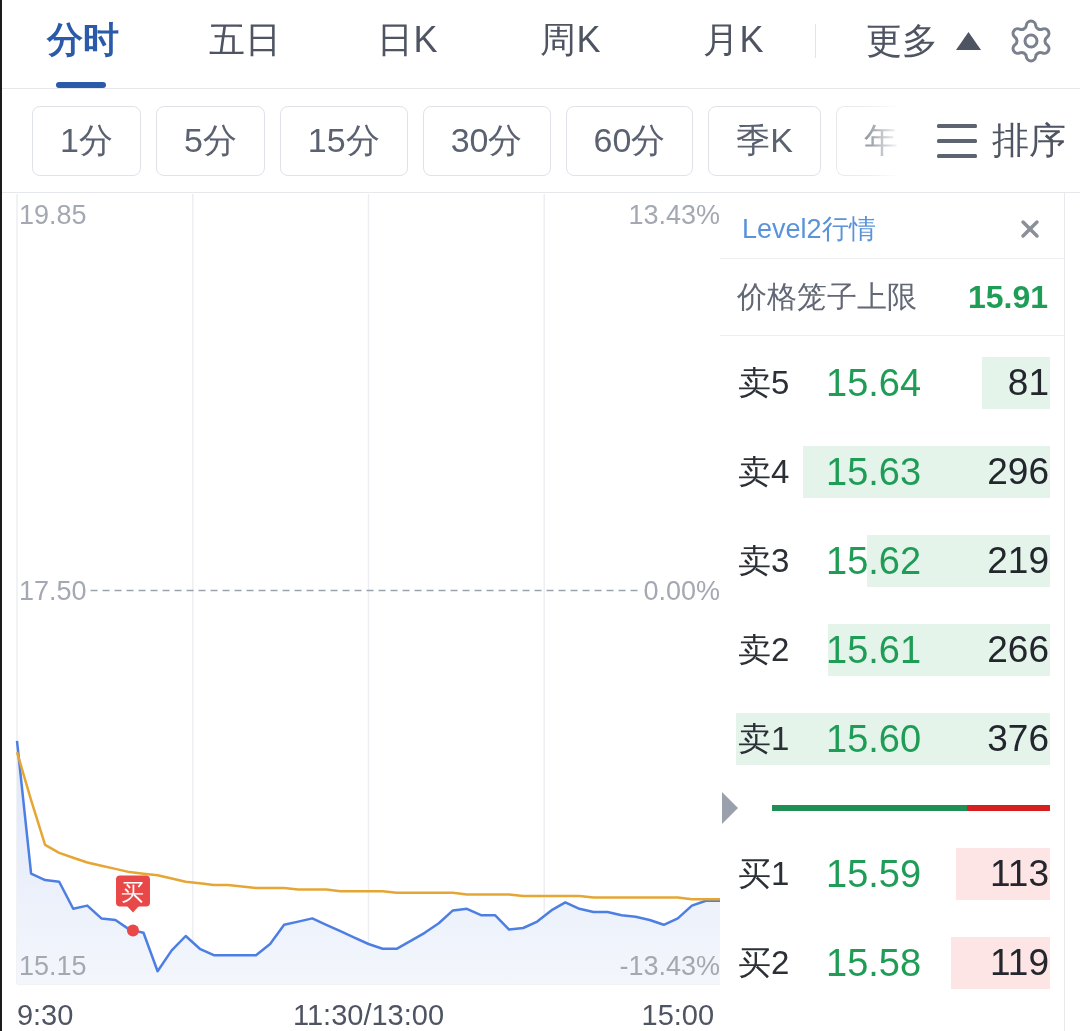 The height and width of the screenshot is (1031, 1080). What do you see at coordinates (486, 140) in the screenshot?
I see `period-button: 30分` at bounding box center [486, 140].